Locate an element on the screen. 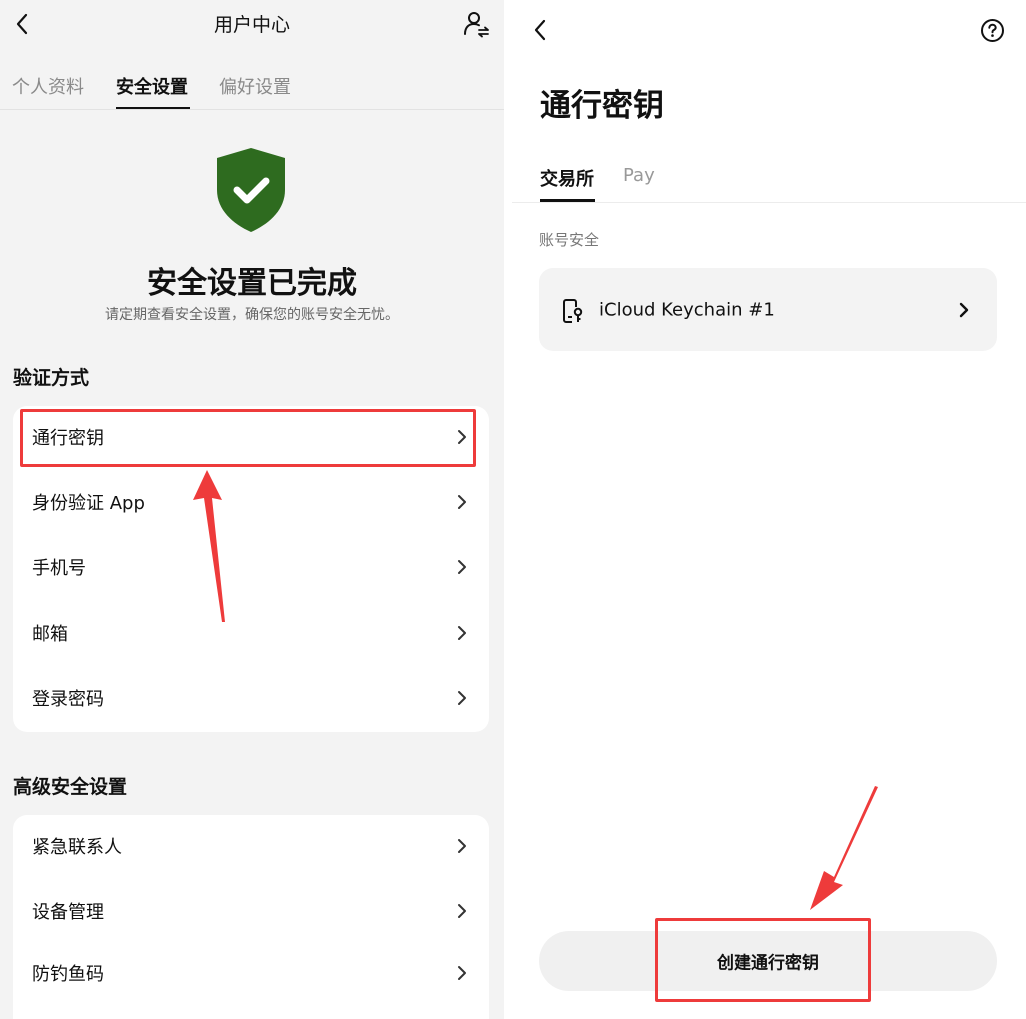  list-item-phone: 手机号 is located at coordinates (251, 567).